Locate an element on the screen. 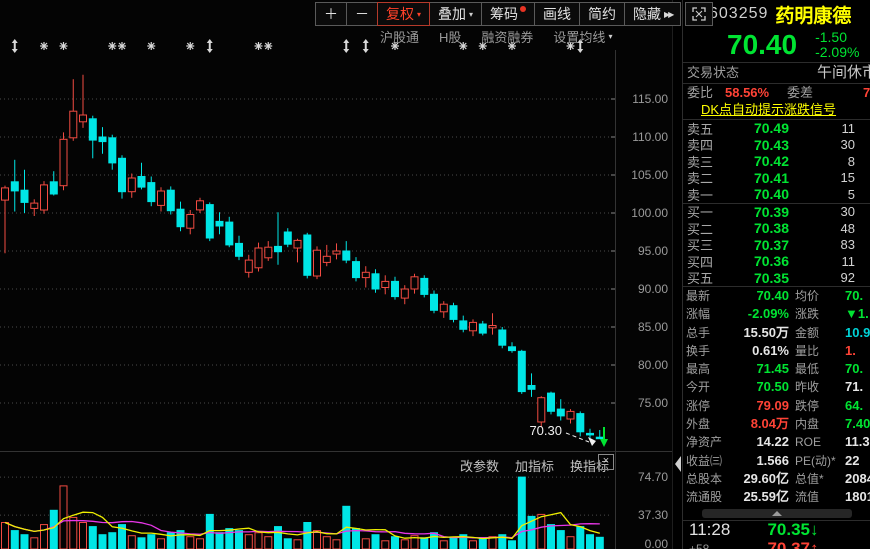 The width and height of the screenshot is (870, 549). stat-label: 昨收 is located at coordinates (807, 387).